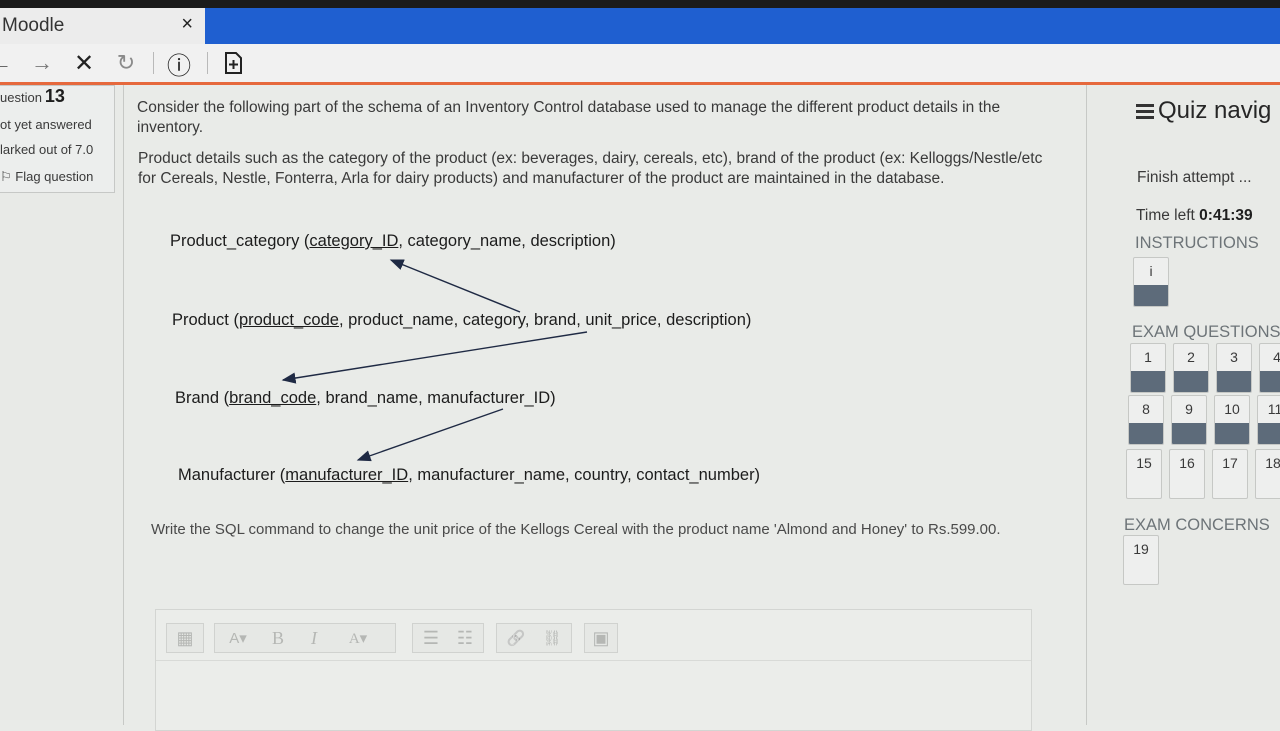  Describe the element at coordinates (314, 638) in the screenshot. I see `italic-icon: I` at that location.